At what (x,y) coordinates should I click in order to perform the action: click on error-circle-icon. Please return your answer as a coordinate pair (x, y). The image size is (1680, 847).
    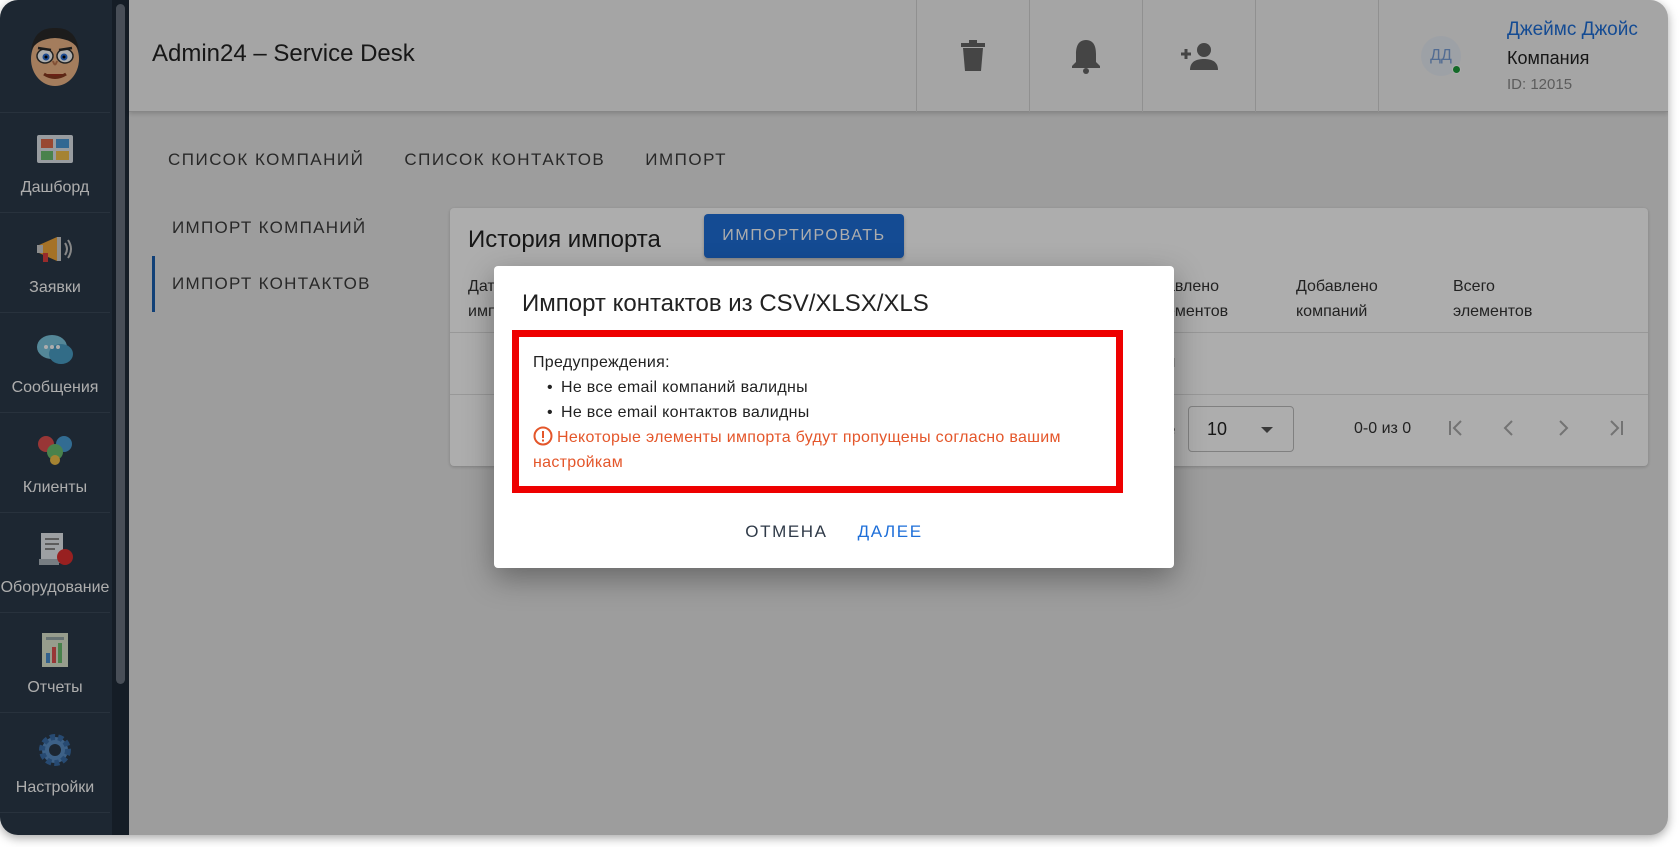
    Looking at the image, I should click on (543, 436).